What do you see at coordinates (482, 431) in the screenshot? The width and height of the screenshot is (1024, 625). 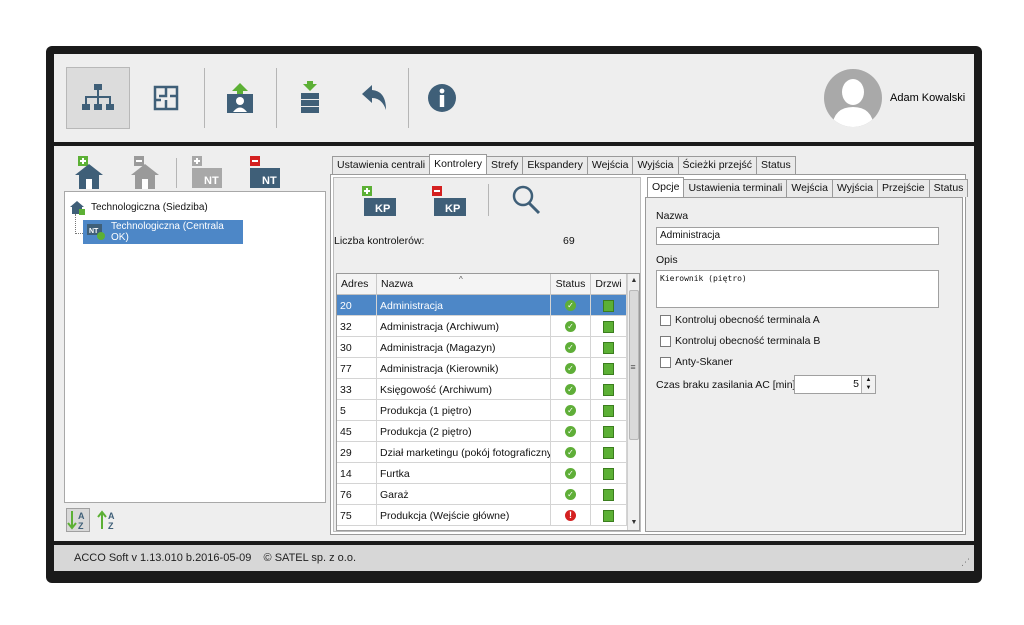 I see `table-row: 45 Produkcja (2 piętro) ✓` at bounding box center [482, 431].